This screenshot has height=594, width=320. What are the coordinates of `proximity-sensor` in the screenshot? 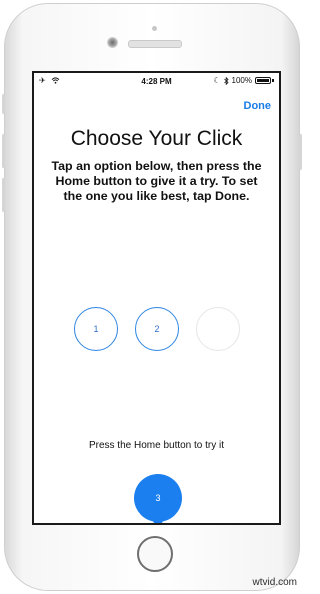 It's located at (154, 28).